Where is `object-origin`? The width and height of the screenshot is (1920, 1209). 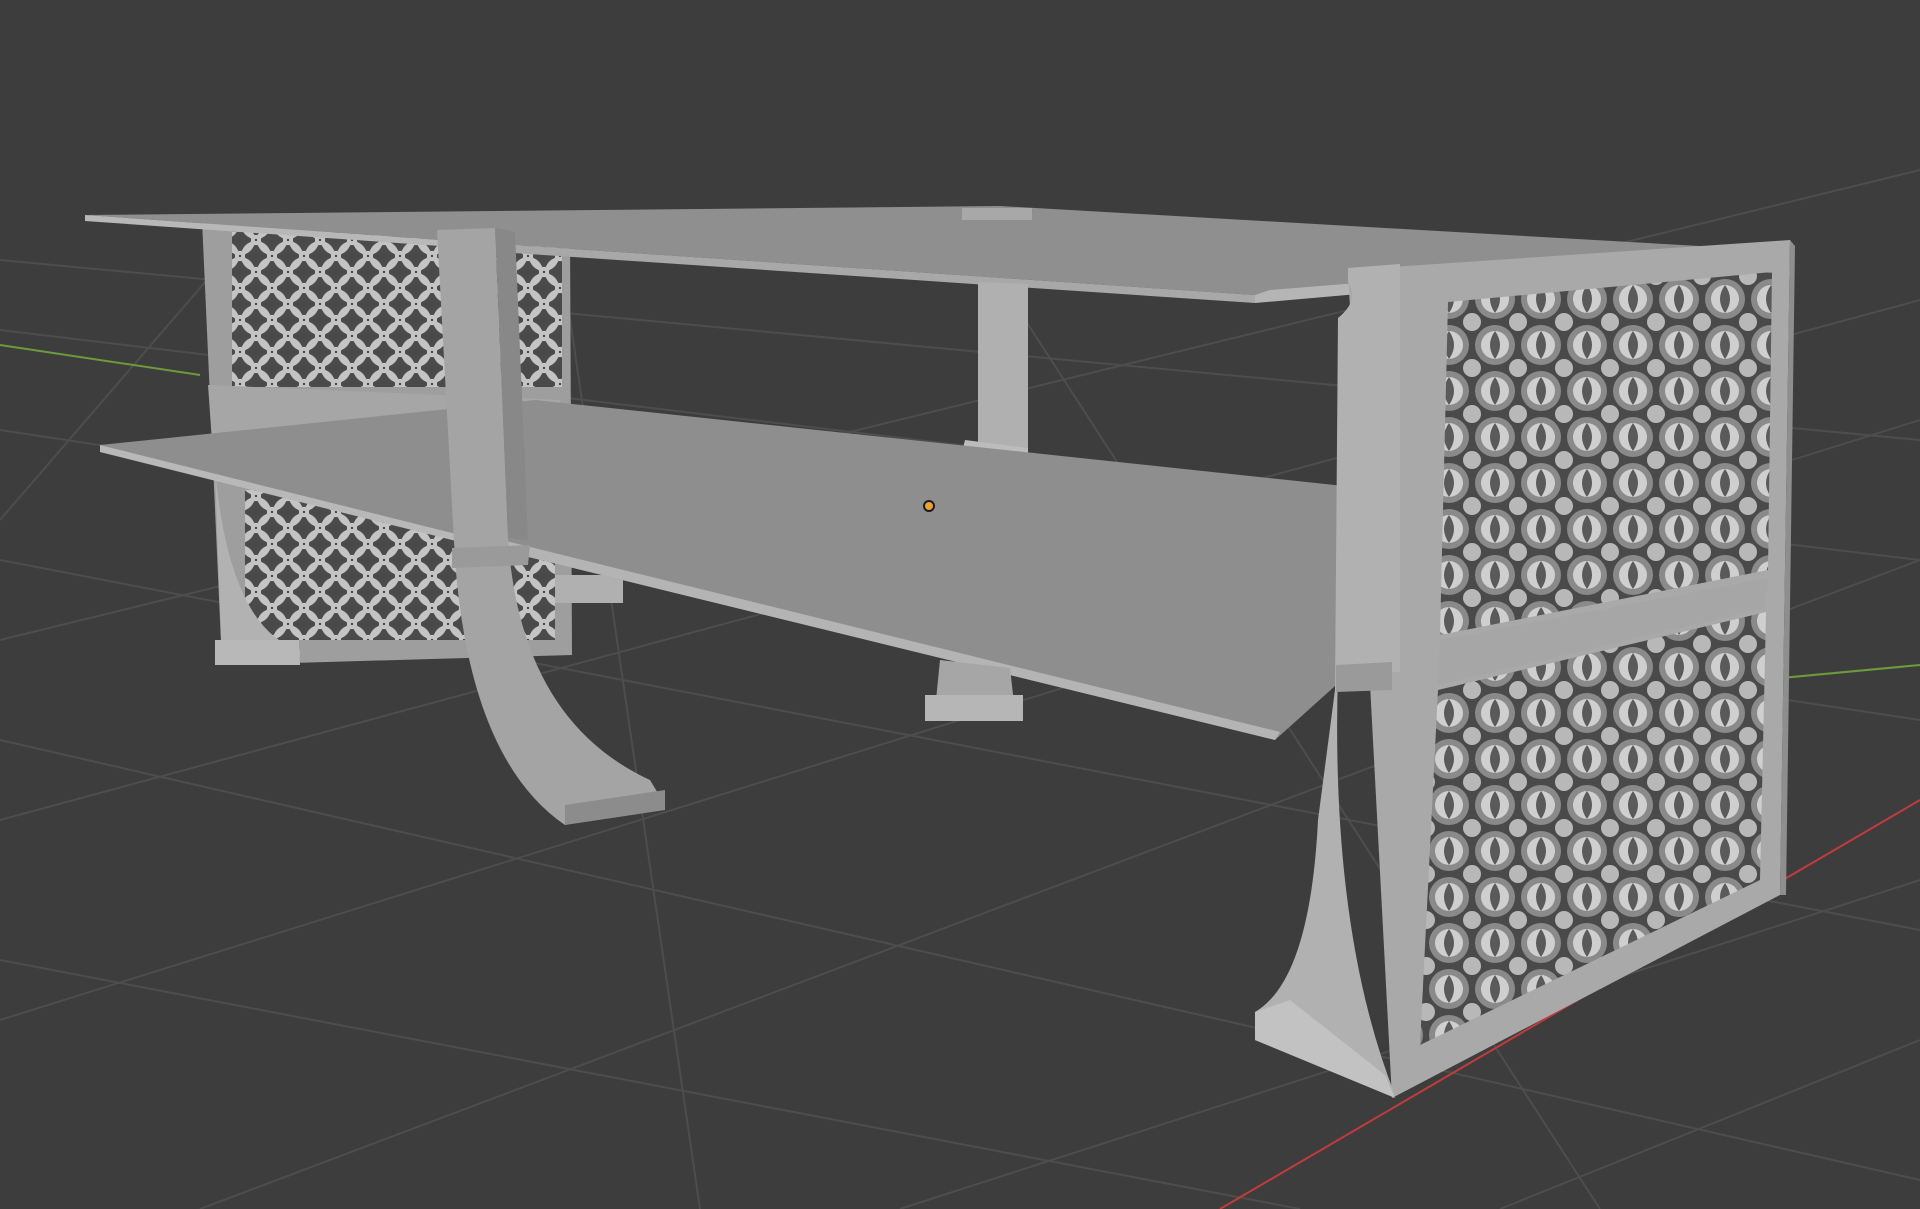
object-origin is located at coordinates (929, 506).